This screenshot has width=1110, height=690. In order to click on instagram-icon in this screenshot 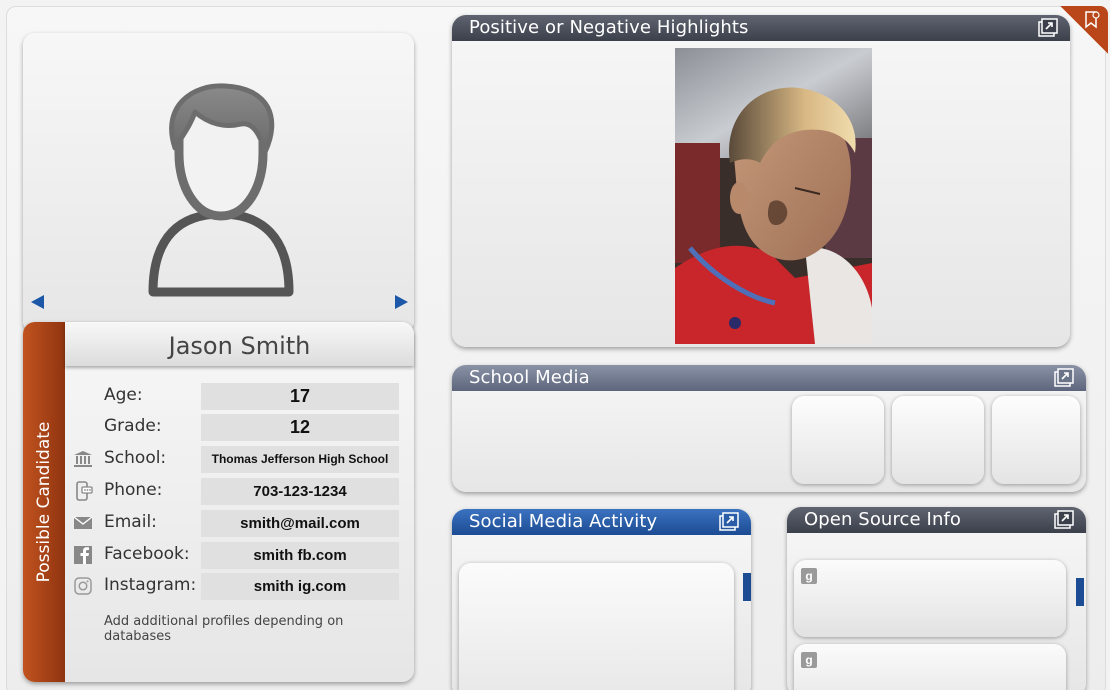, I will do `click(83, 586)`.